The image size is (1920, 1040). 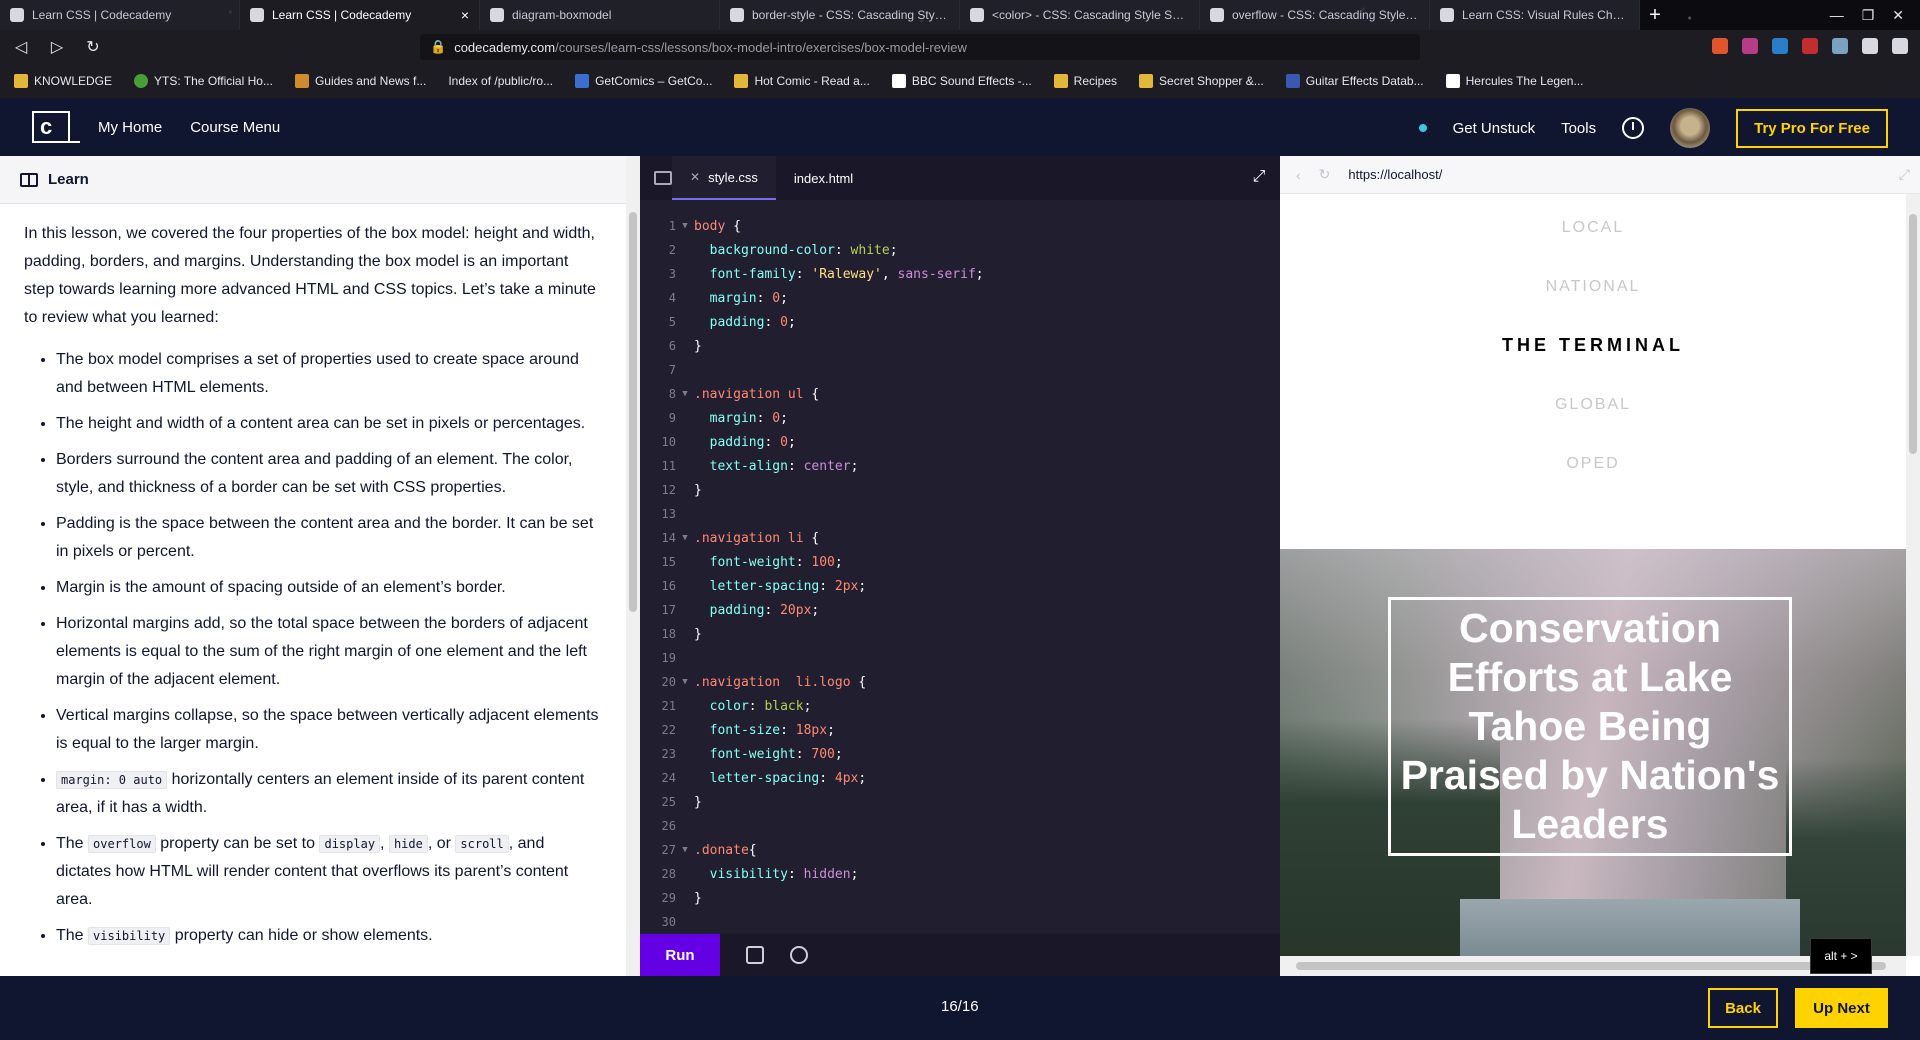 What do you see at coordinates (960, 634) in the screenshot?
I see `code-line: 18}` at bounding box center [960, 634].